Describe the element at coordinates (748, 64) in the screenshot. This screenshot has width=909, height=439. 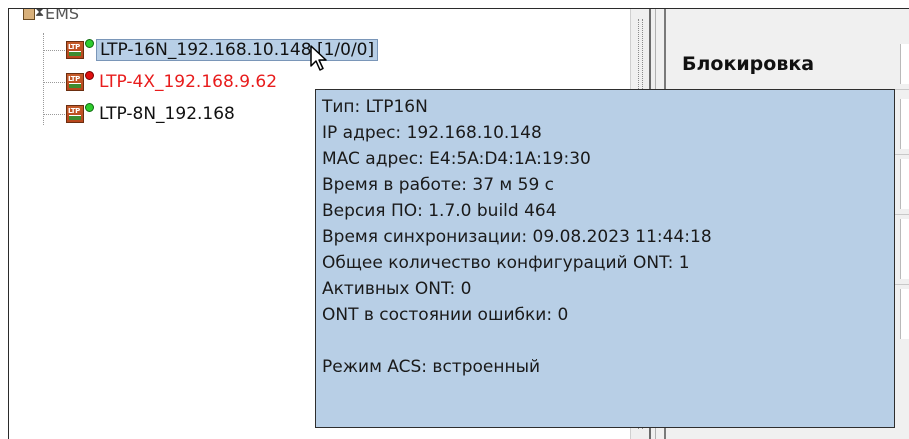
I see `lock-label: Блокировка` at that location.